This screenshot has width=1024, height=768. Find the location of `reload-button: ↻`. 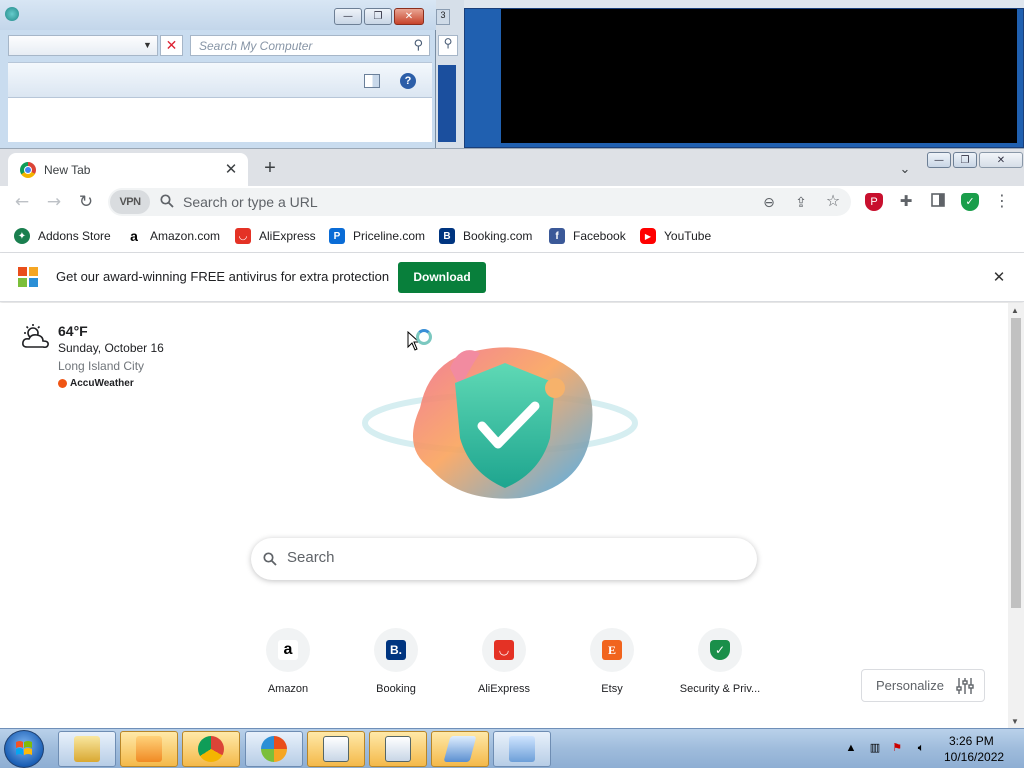

reload-button: ↻ is located at coordinates (86, 202).